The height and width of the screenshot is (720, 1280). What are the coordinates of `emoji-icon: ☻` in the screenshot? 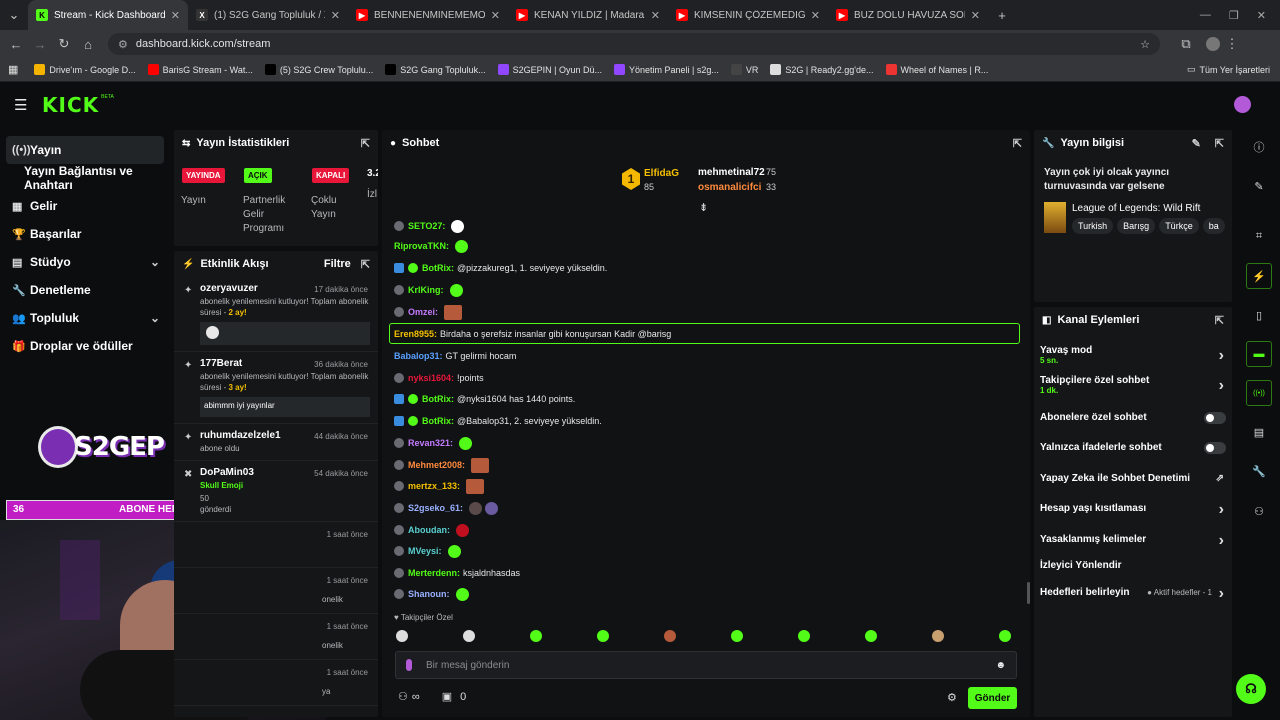 It's located at (1000, 665).